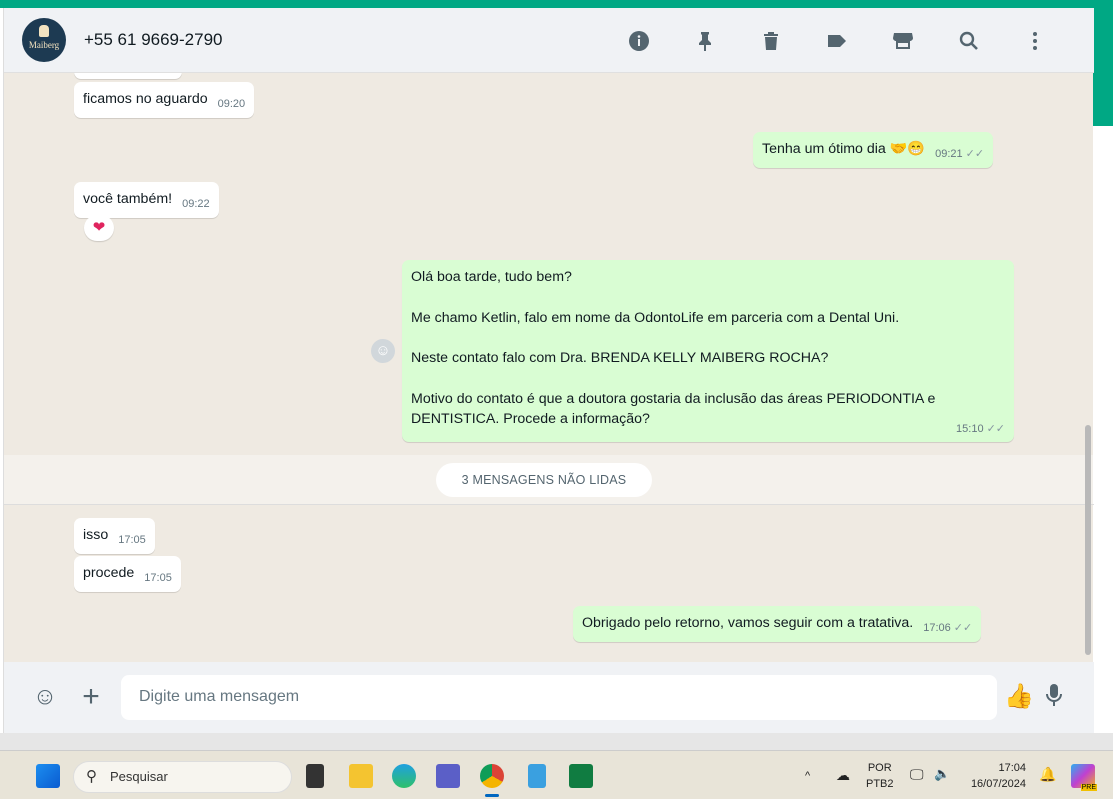 The width and height of the screenshot is (1113, 799). Describe the element at coordinates (182, 777) in the screenshot. I see `taskbar-search: ⚲ Pesquisar` at that location.